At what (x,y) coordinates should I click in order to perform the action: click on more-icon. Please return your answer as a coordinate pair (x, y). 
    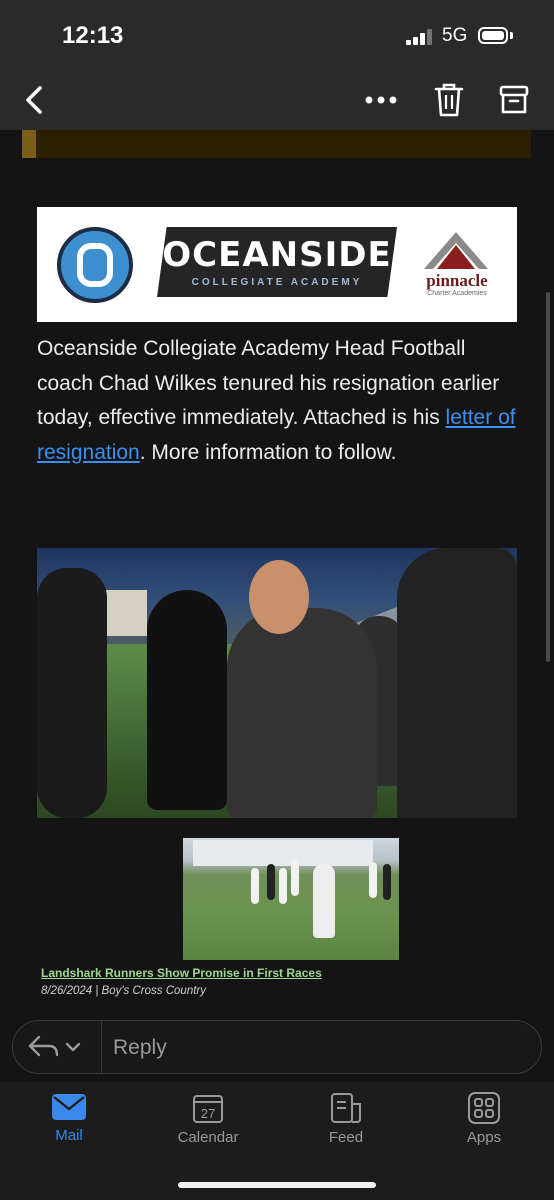
    Looking at the image, I should click on (381, 100).